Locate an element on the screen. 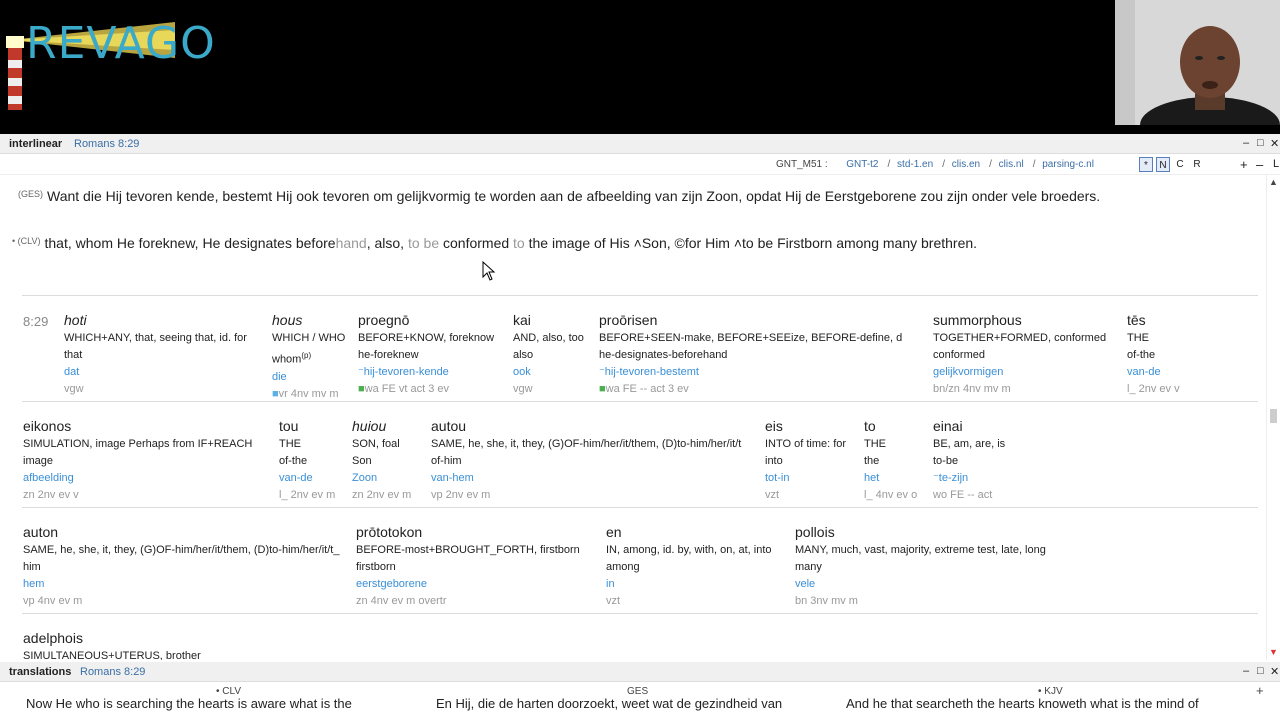 The width and height of the screenshot is (1280, 720). greek-word: hous is located at coordinates (314, 320).